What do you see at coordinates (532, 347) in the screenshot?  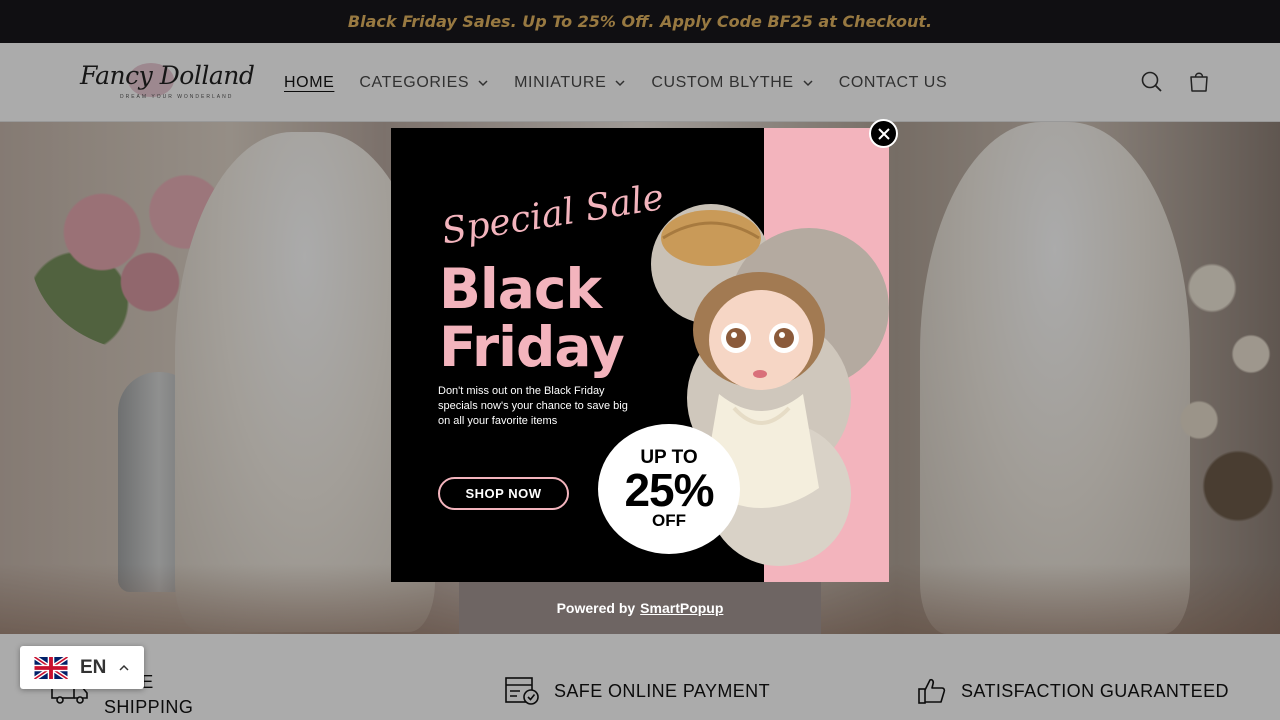 I see `popup-title-line2: Friday` at bounding box center [532, 347].